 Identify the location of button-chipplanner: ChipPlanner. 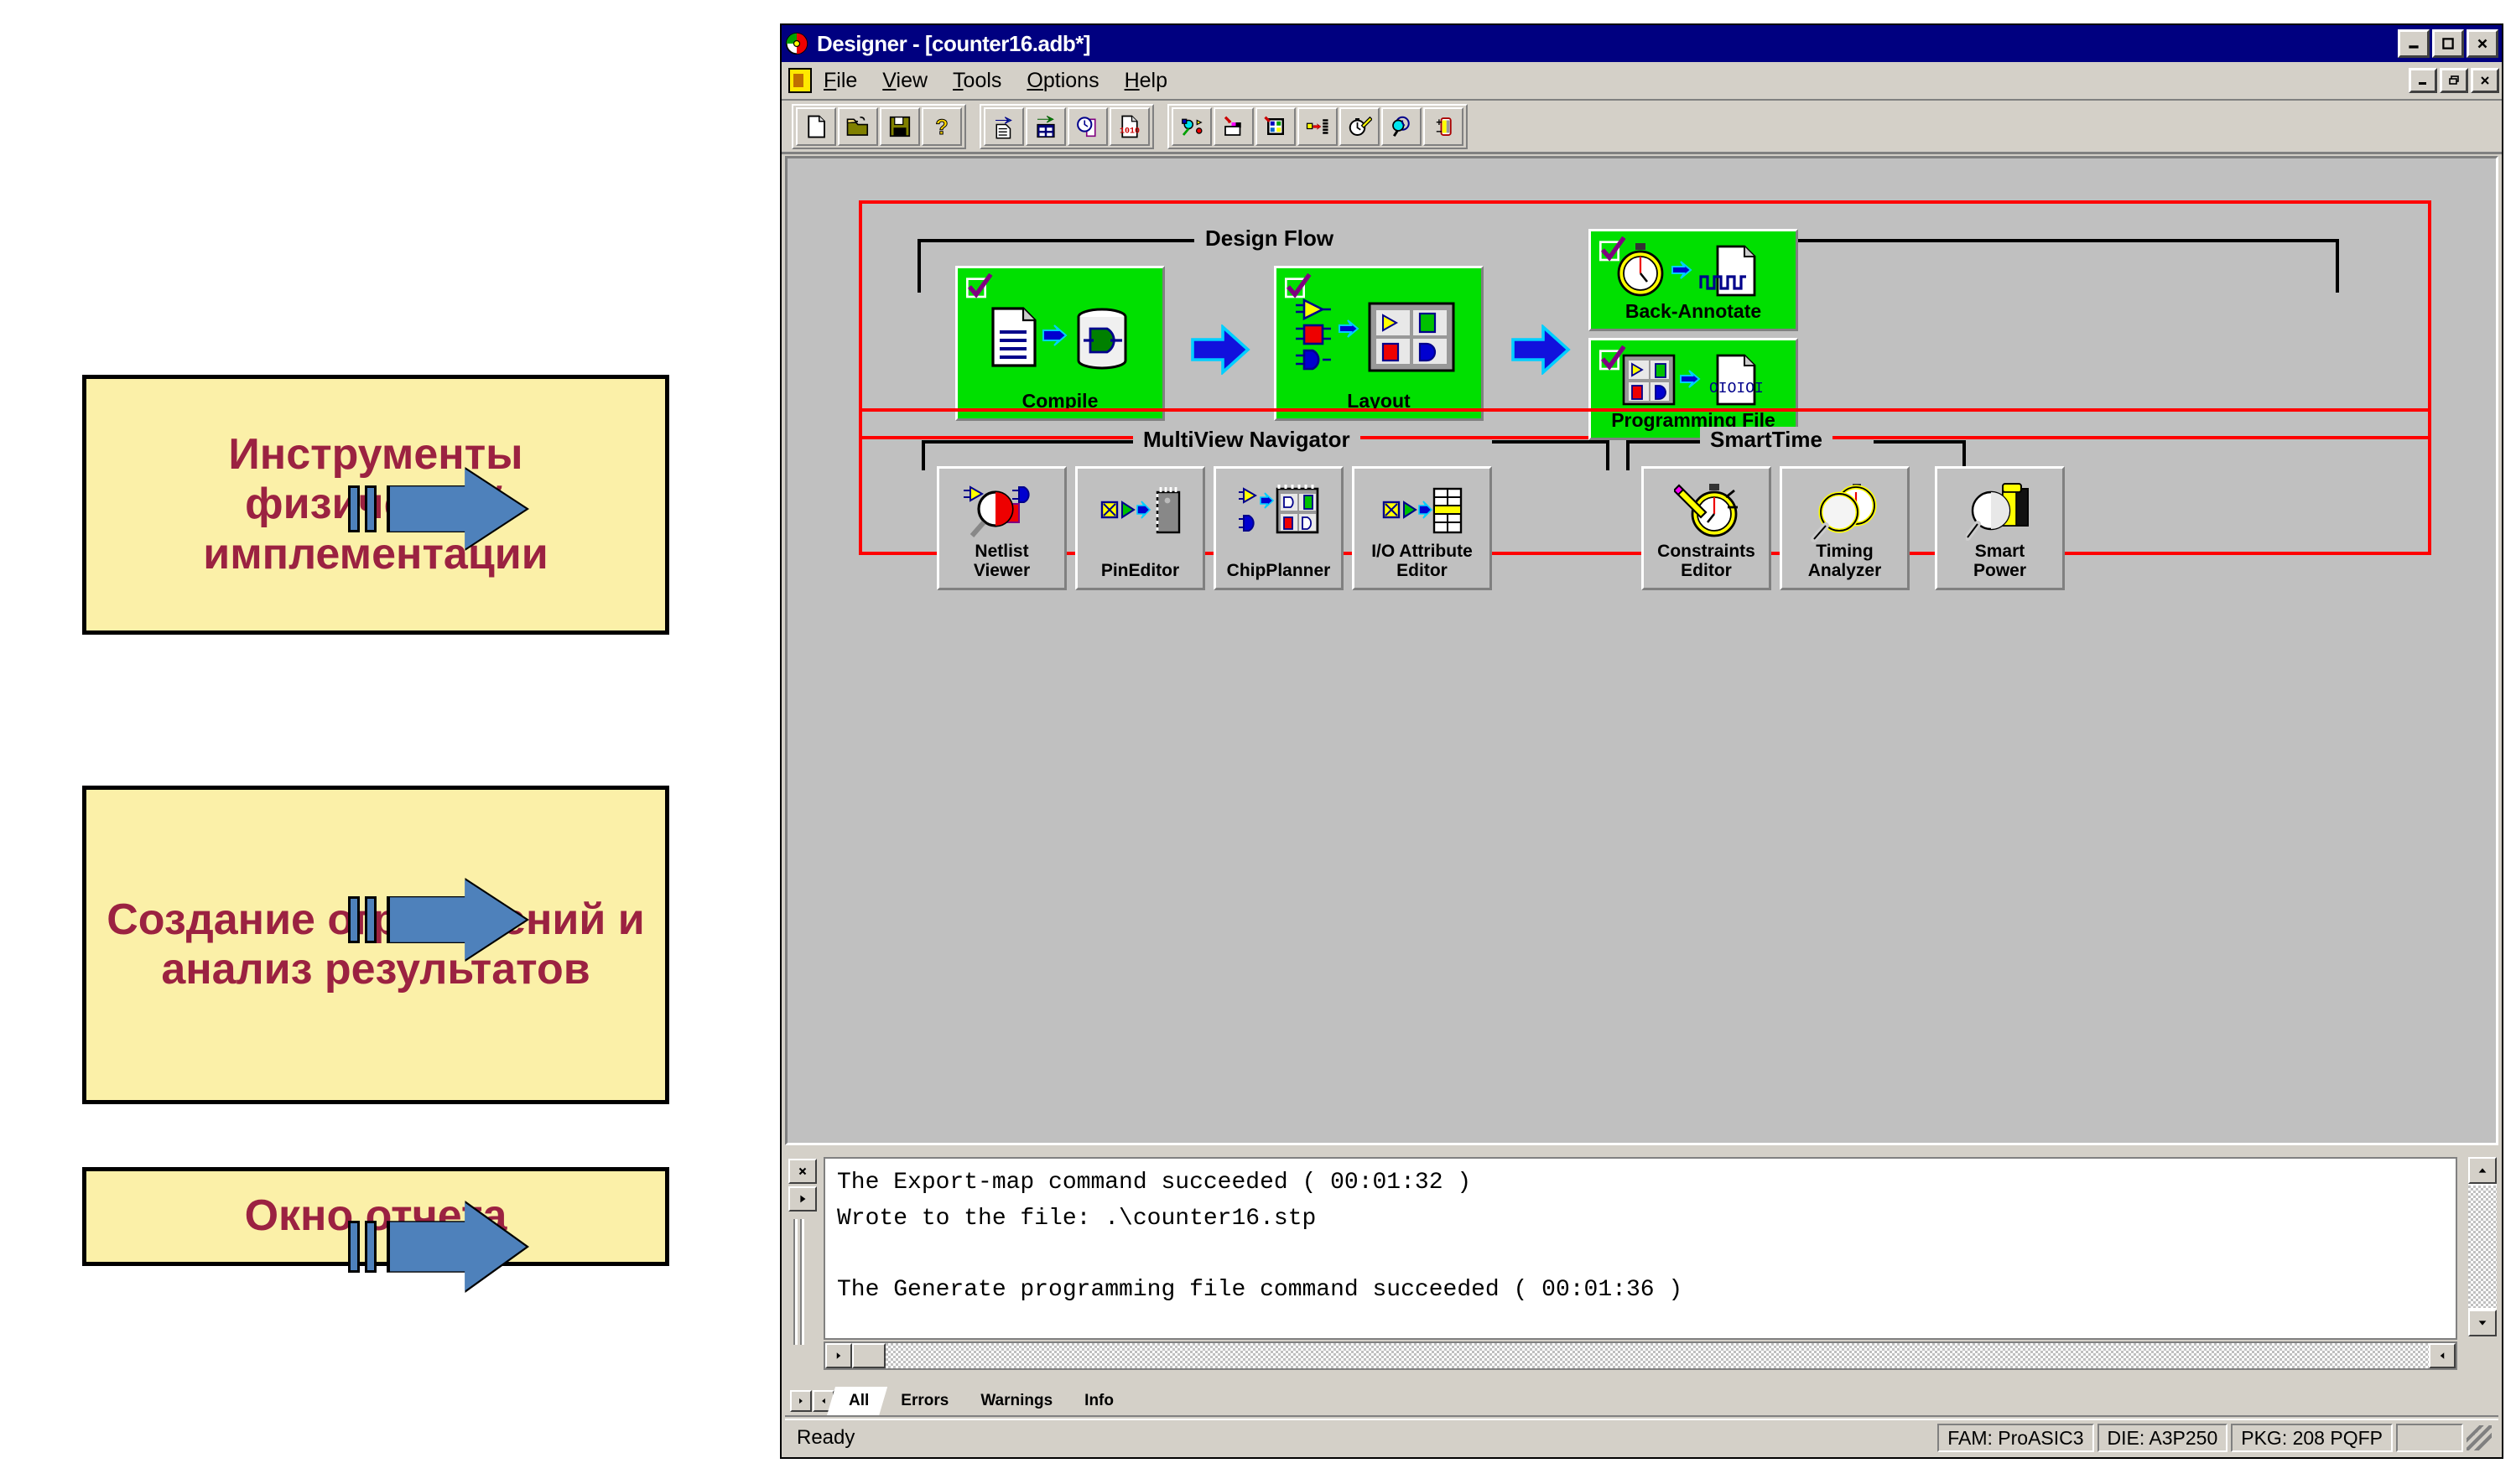
(1279, 528).